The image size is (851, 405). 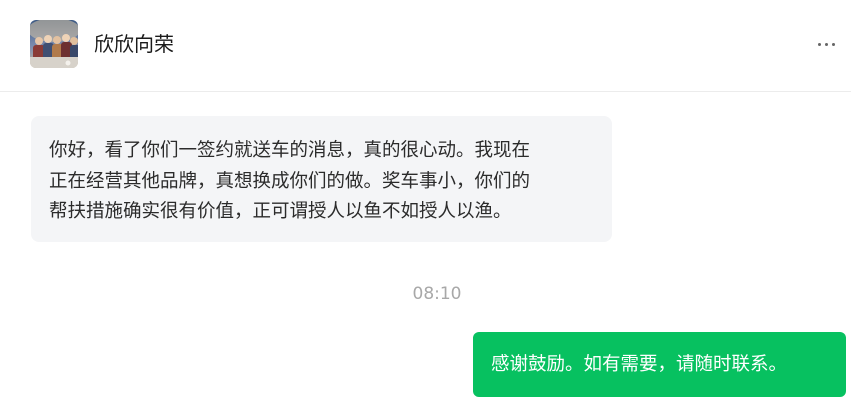 I want to click on incoming-message-line: 你好，看了你们一签约就送车的消息，真的很心动。我现在, so click(x=290, y=150).